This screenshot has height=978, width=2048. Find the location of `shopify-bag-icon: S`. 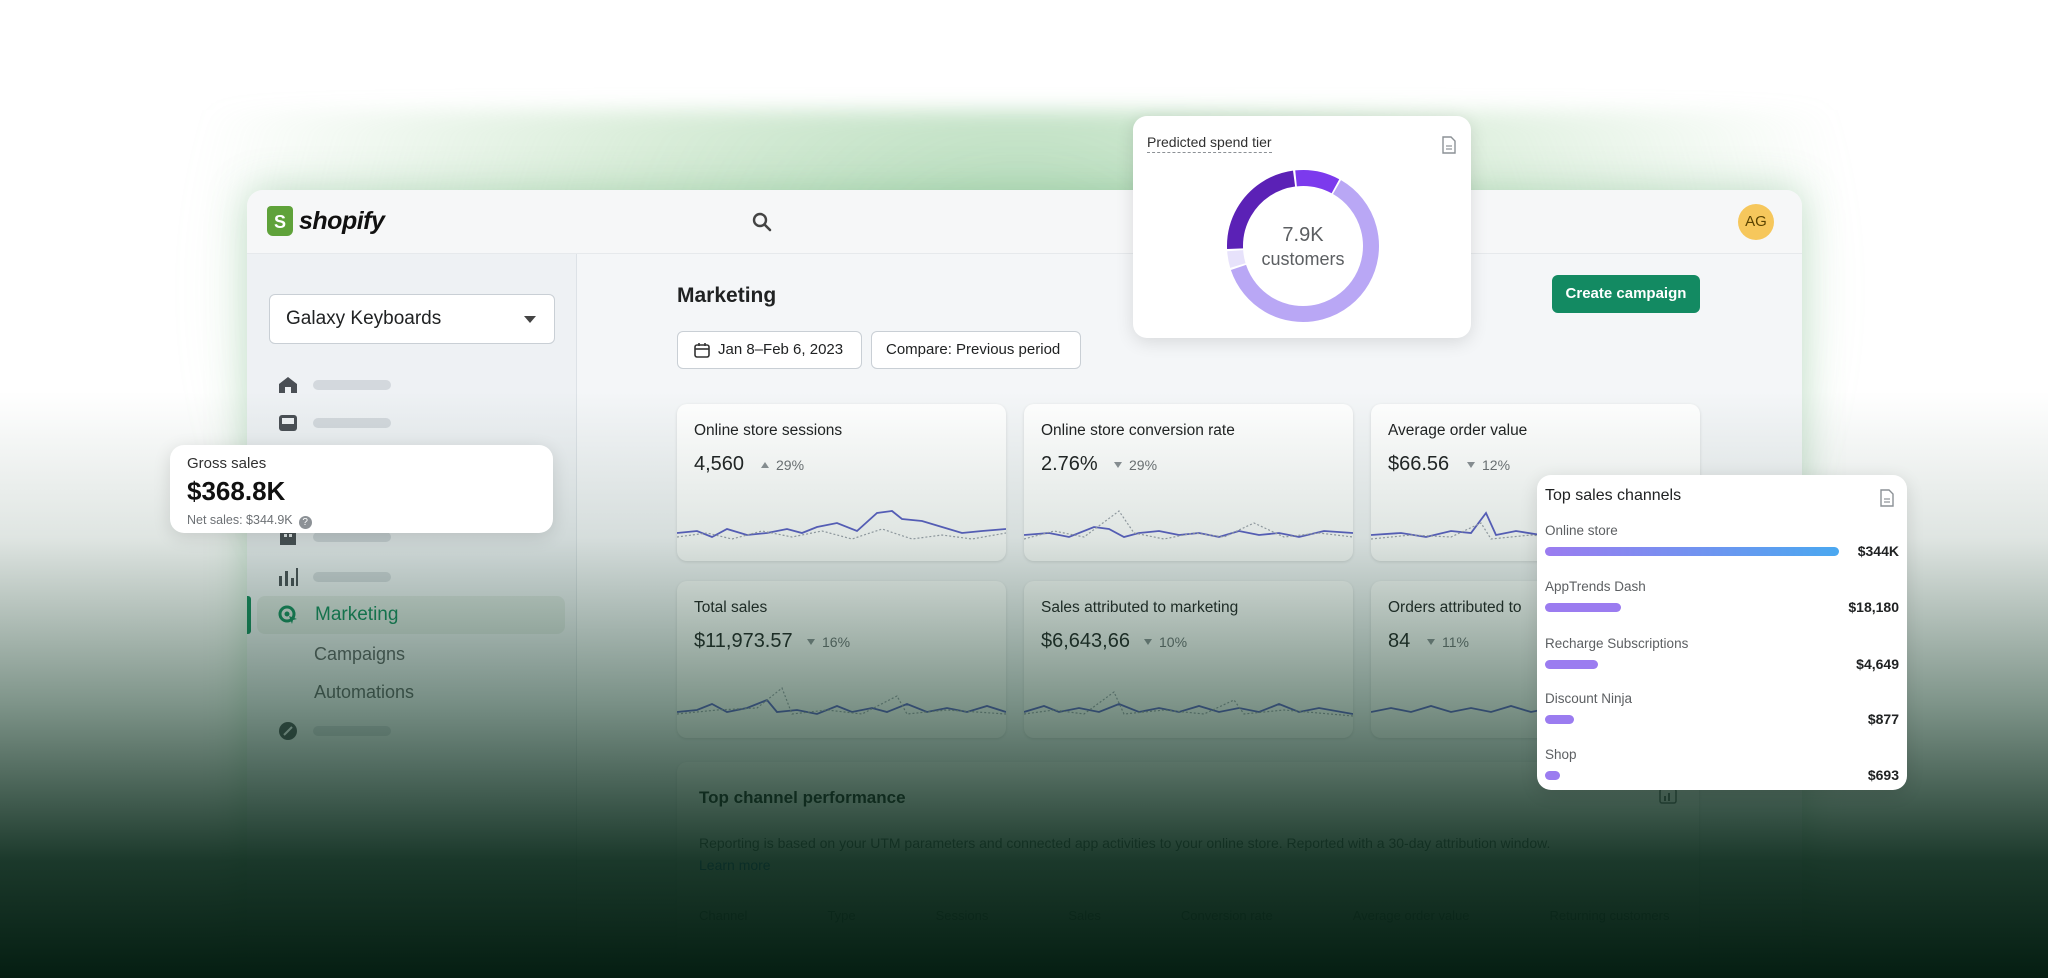

shopify-bag-icon: S is located at coordinates (280, 221).